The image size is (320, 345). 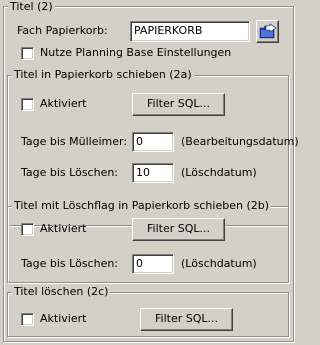 What do you see at coordinates (74, 141) in the screenshot?
I see `group-2a-muelleimer-label: Tage bis Mülleimer:` at bounding box center [74, 141].